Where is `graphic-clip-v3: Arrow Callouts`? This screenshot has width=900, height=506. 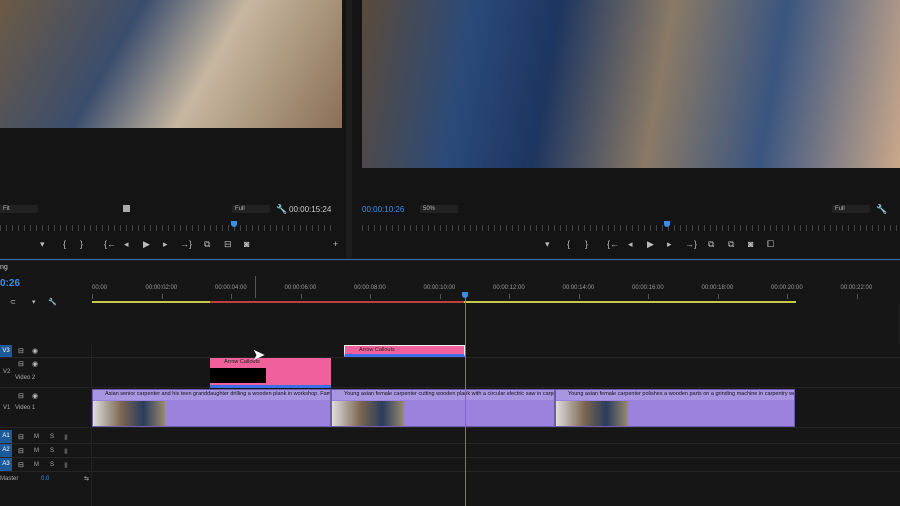 graphic-clip-v3: Arrow Callouts is located at coordinates (404, 351).